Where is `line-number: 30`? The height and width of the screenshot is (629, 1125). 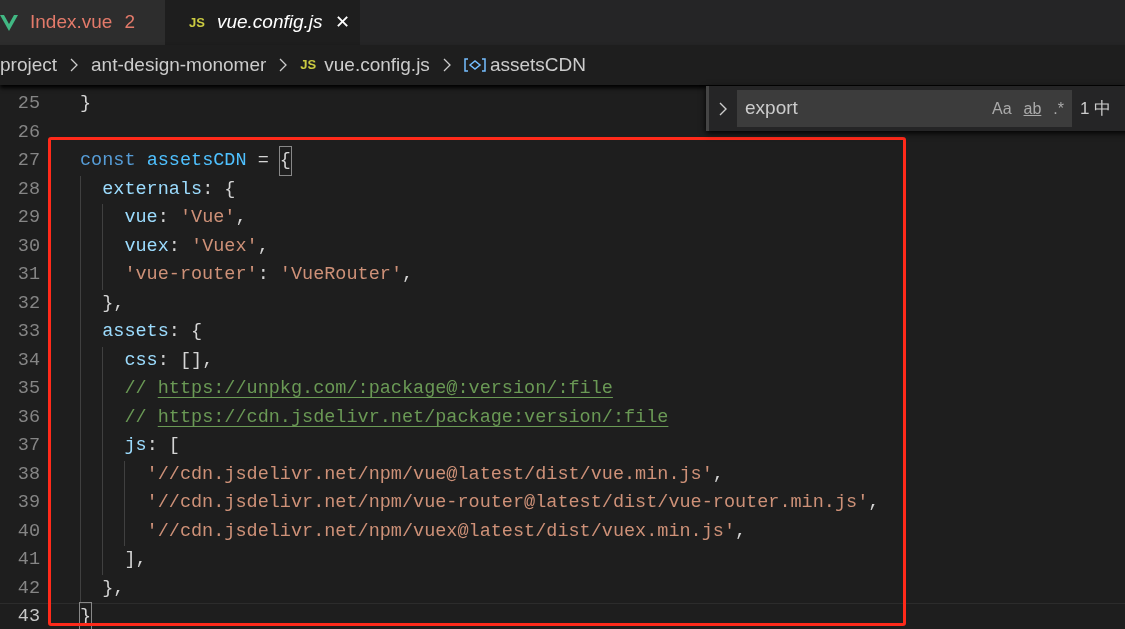 line-number: 30 is located at coordinates (28, 246).